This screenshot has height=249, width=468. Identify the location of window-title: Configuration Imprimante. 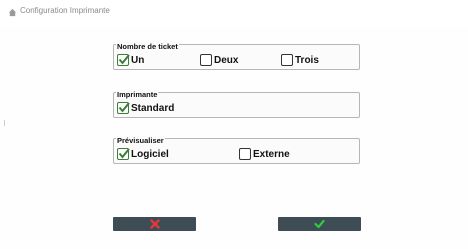
(65, 10).